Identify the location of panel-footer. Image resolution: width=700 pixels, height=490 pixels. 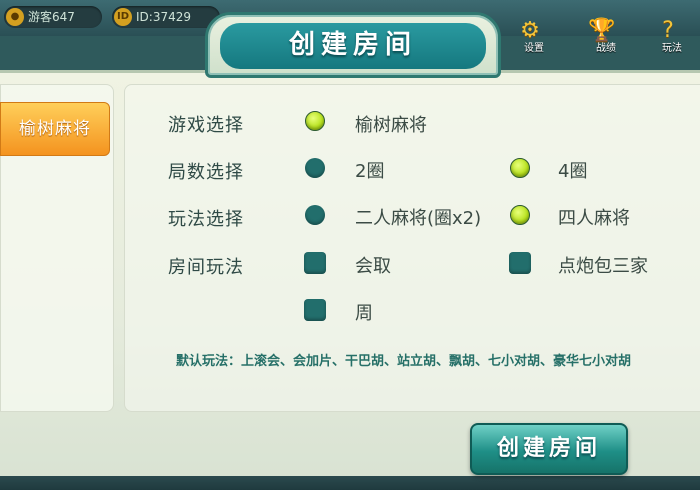
(350, 483).